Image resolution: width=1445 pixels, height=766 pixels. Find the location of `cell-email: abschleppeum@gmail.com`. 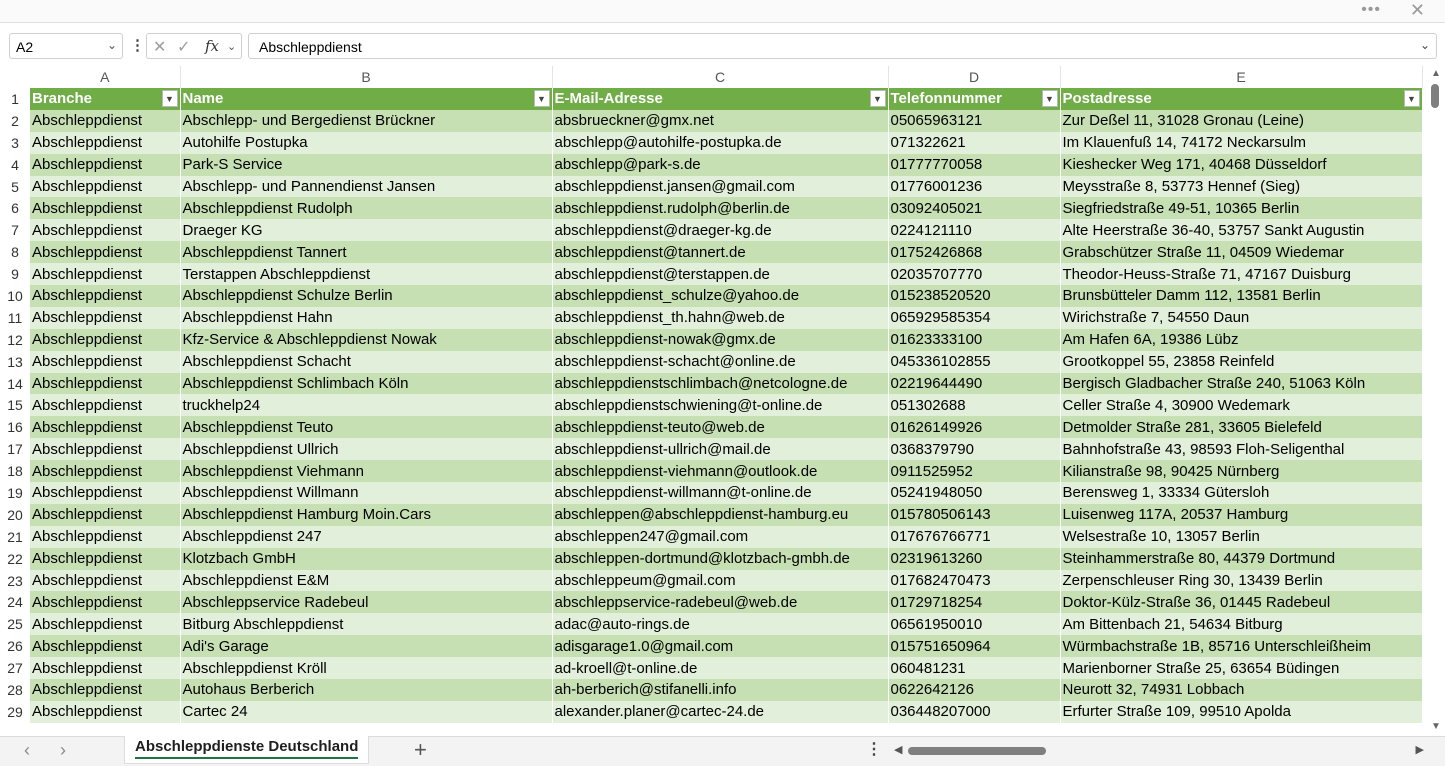

cell-email: abschleppeum@gmail.com is located at coordinates (720, 580).